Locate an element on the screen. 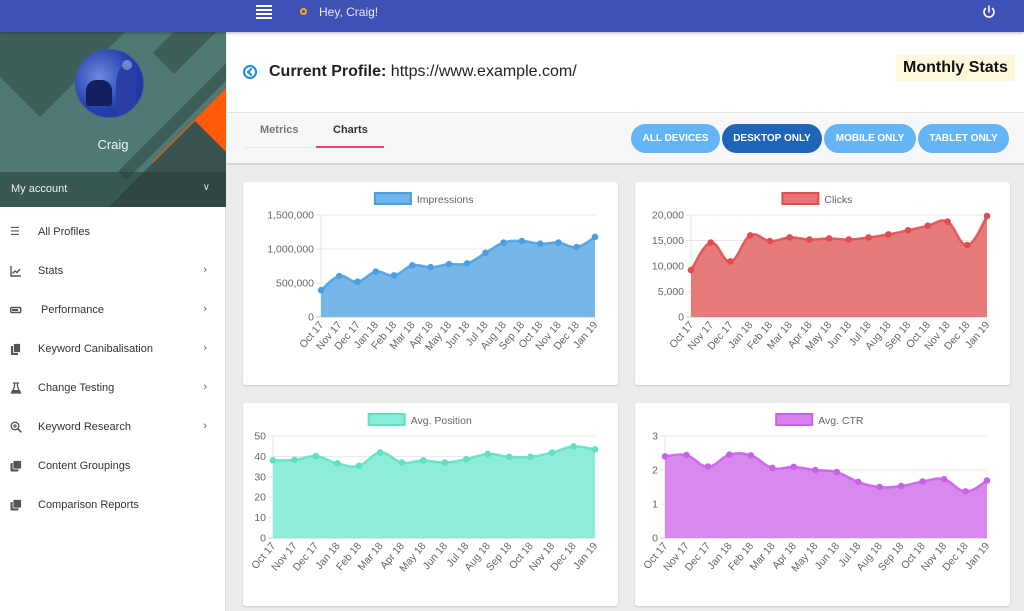 The image size is (1024, 611). x-tick-label: Jan 19 is located at coordinates (978, 556).